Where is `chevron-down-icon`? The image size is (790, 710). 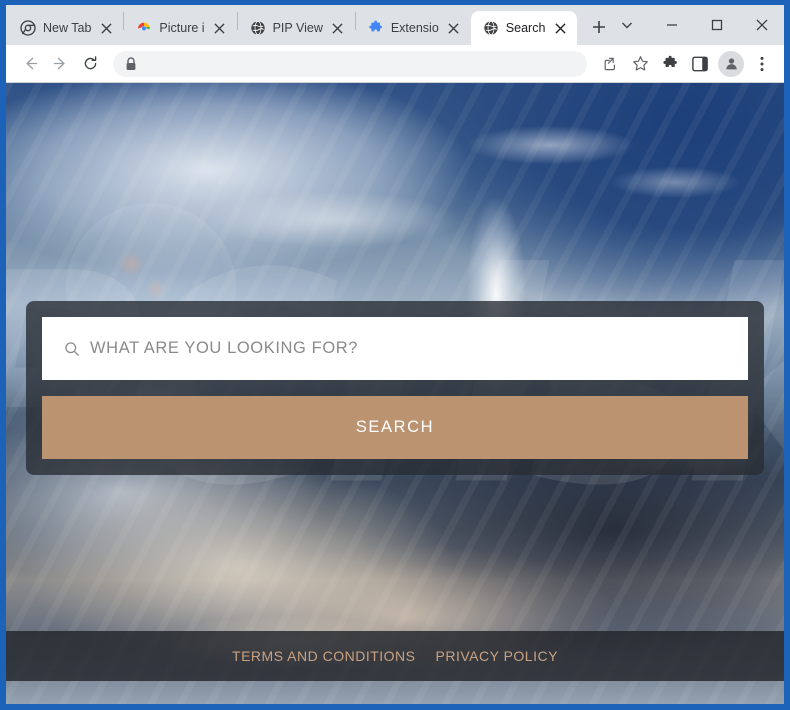
chevron-down-icon is located at coordinates (626, 25).